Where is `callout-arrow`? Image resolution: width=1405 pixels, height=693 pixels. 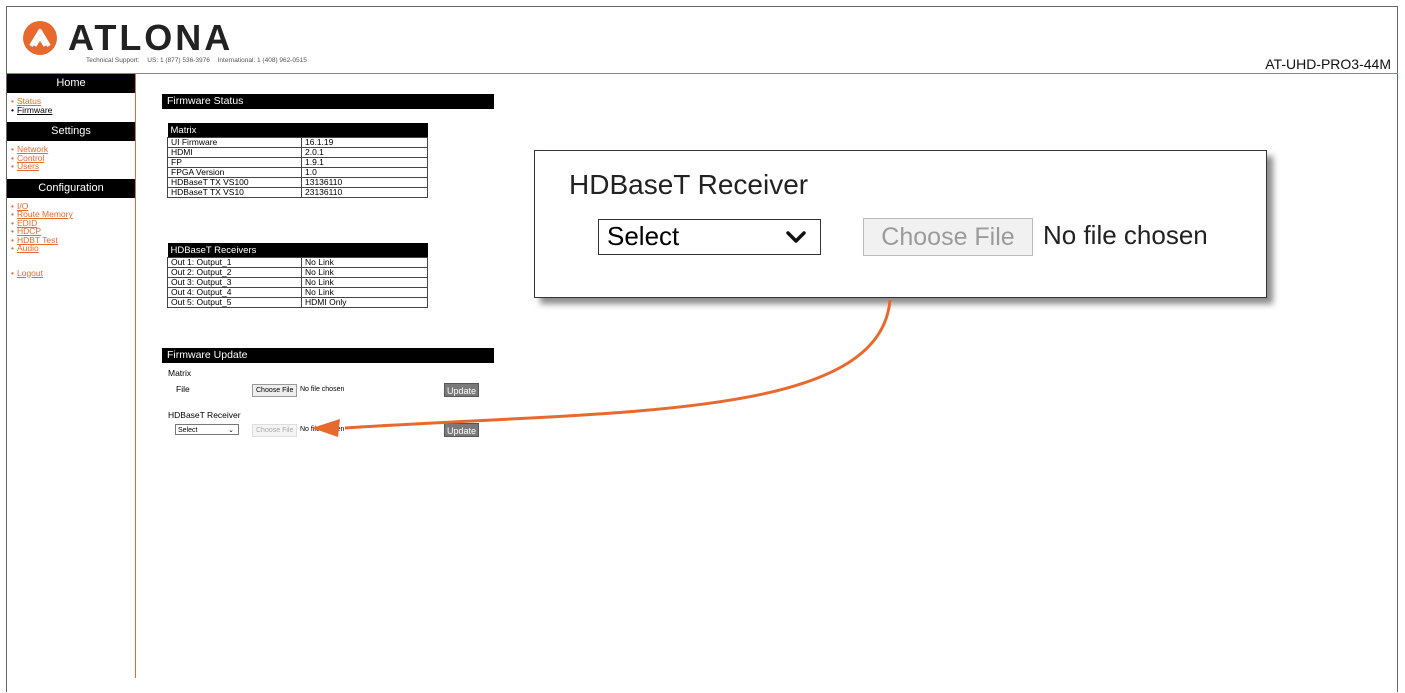
callout-arrow is located at coordinates (602, 368).